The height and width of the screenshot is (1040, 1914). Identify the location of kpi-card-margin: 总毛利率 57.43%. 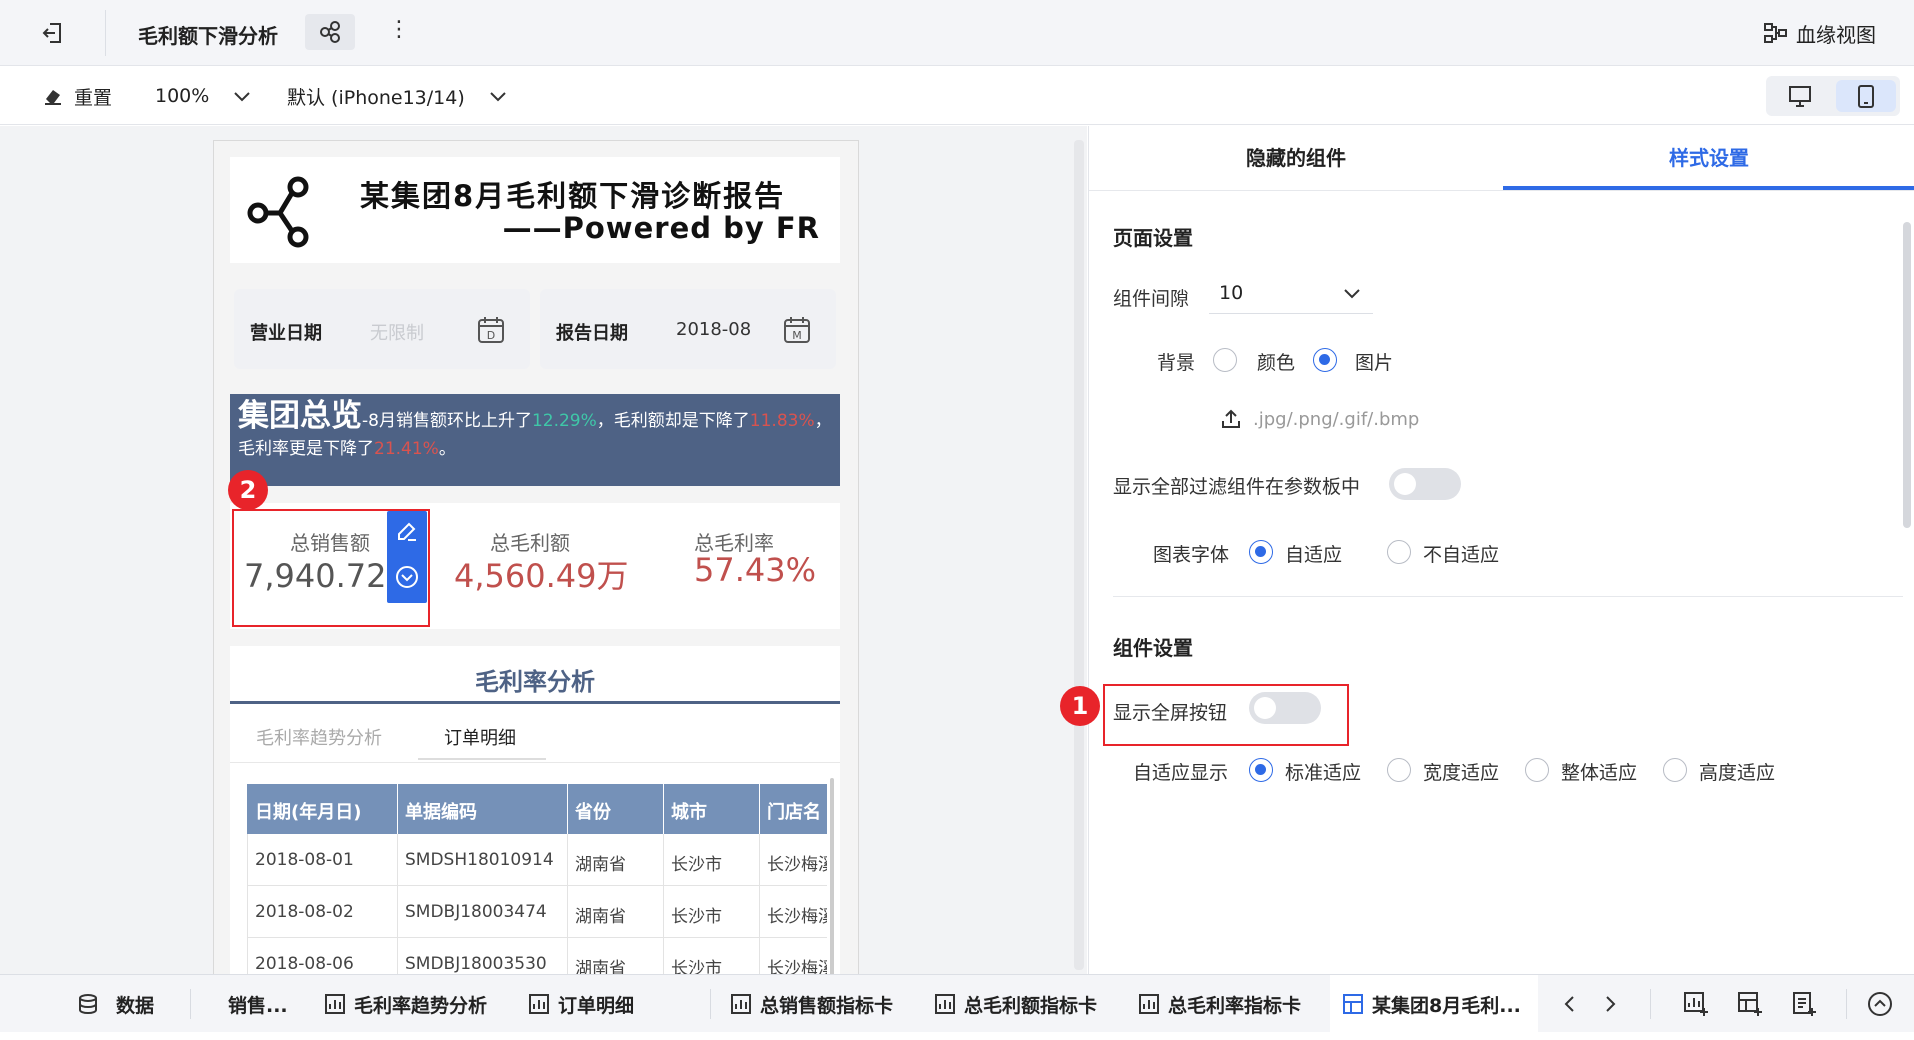
(738, 561).